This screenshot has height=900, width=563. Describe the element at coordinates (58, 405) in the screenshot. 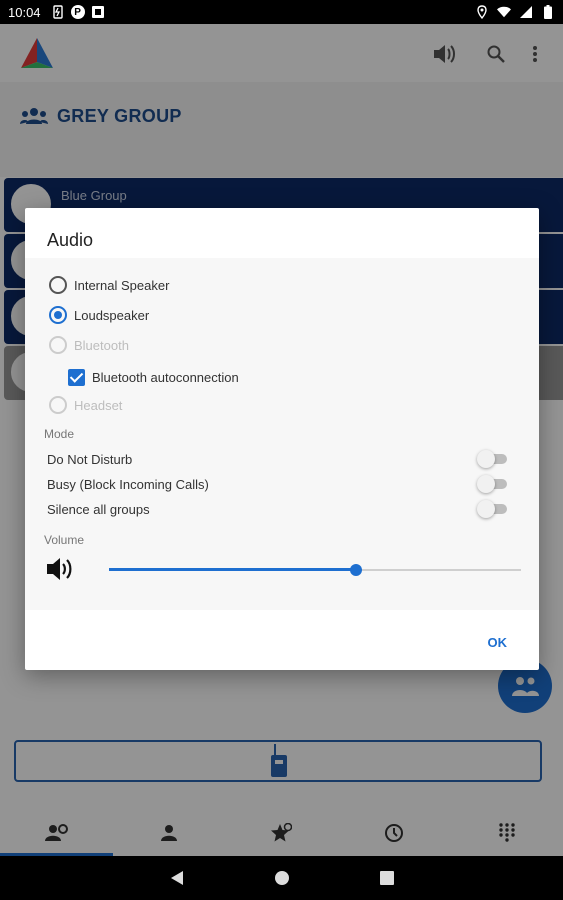

I see `radio-headset` at that location.